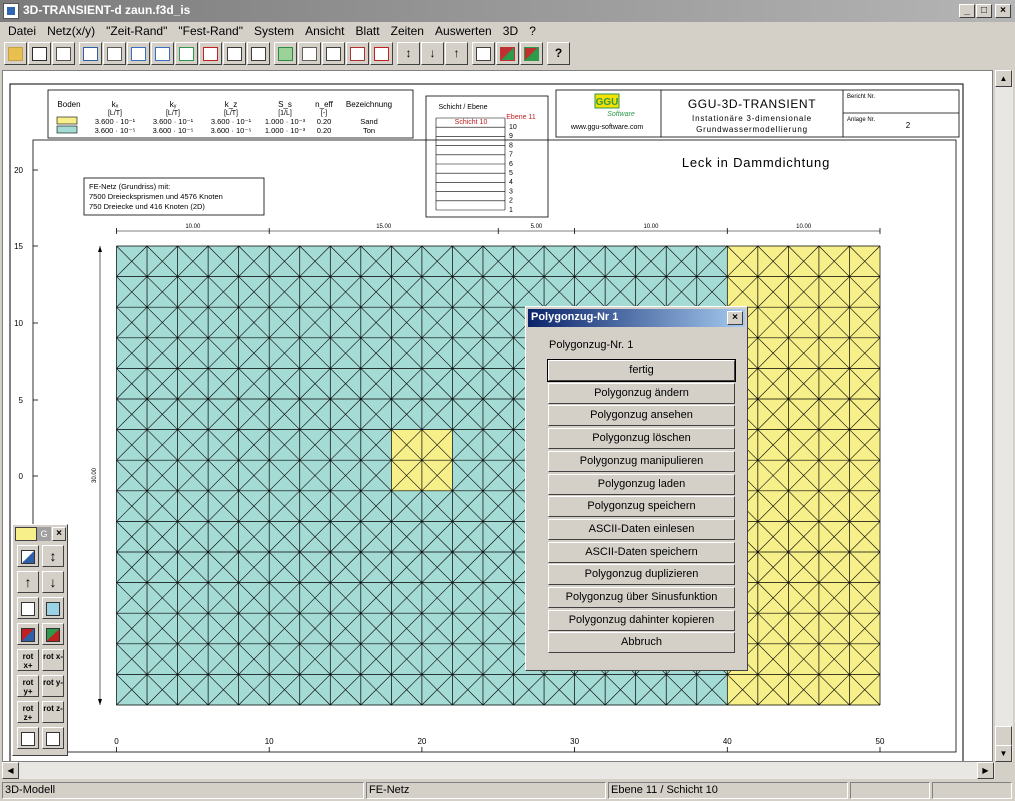 The width and height of the screenshot is (1015, 801). Describe the element at coordinates (456, 53) in the screenshot. I see `arrow-up-icon: ↑` at that location.